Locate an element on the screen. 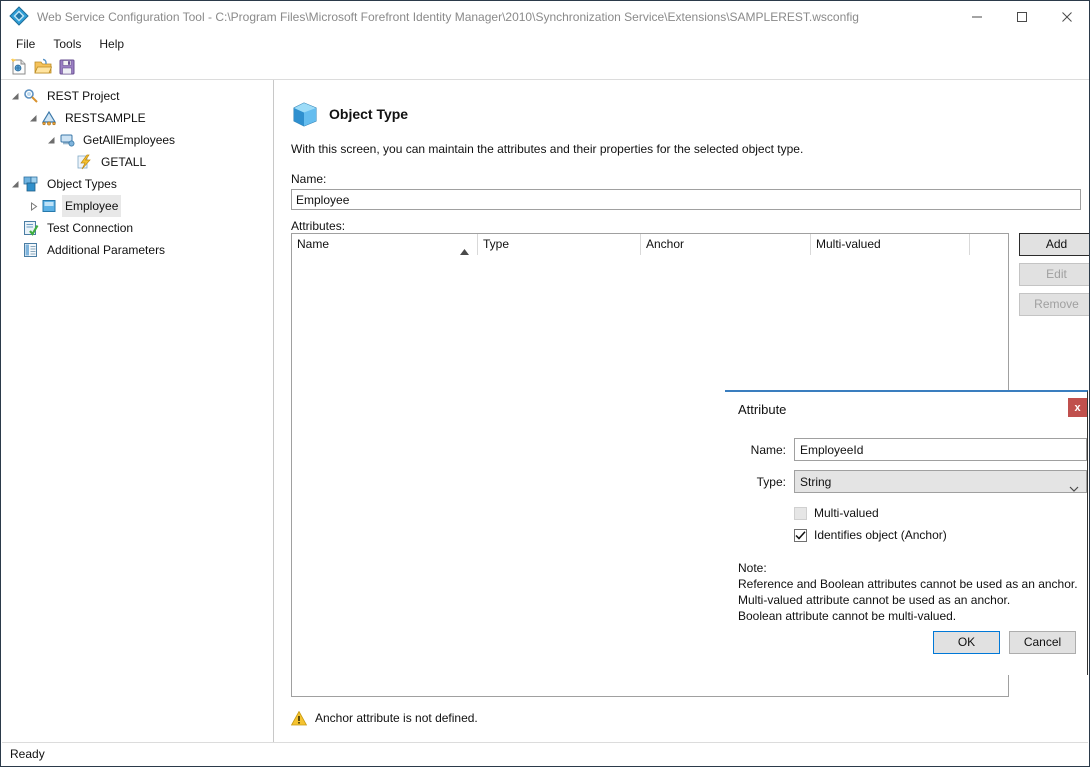  column-header-filler is located at coordinates (989, 244).